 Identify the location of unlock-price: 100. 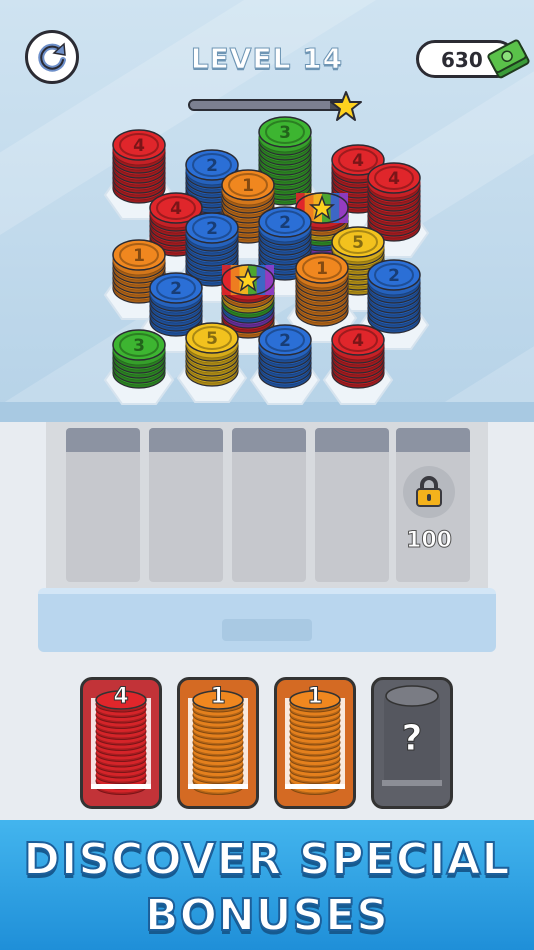
(429, 541).